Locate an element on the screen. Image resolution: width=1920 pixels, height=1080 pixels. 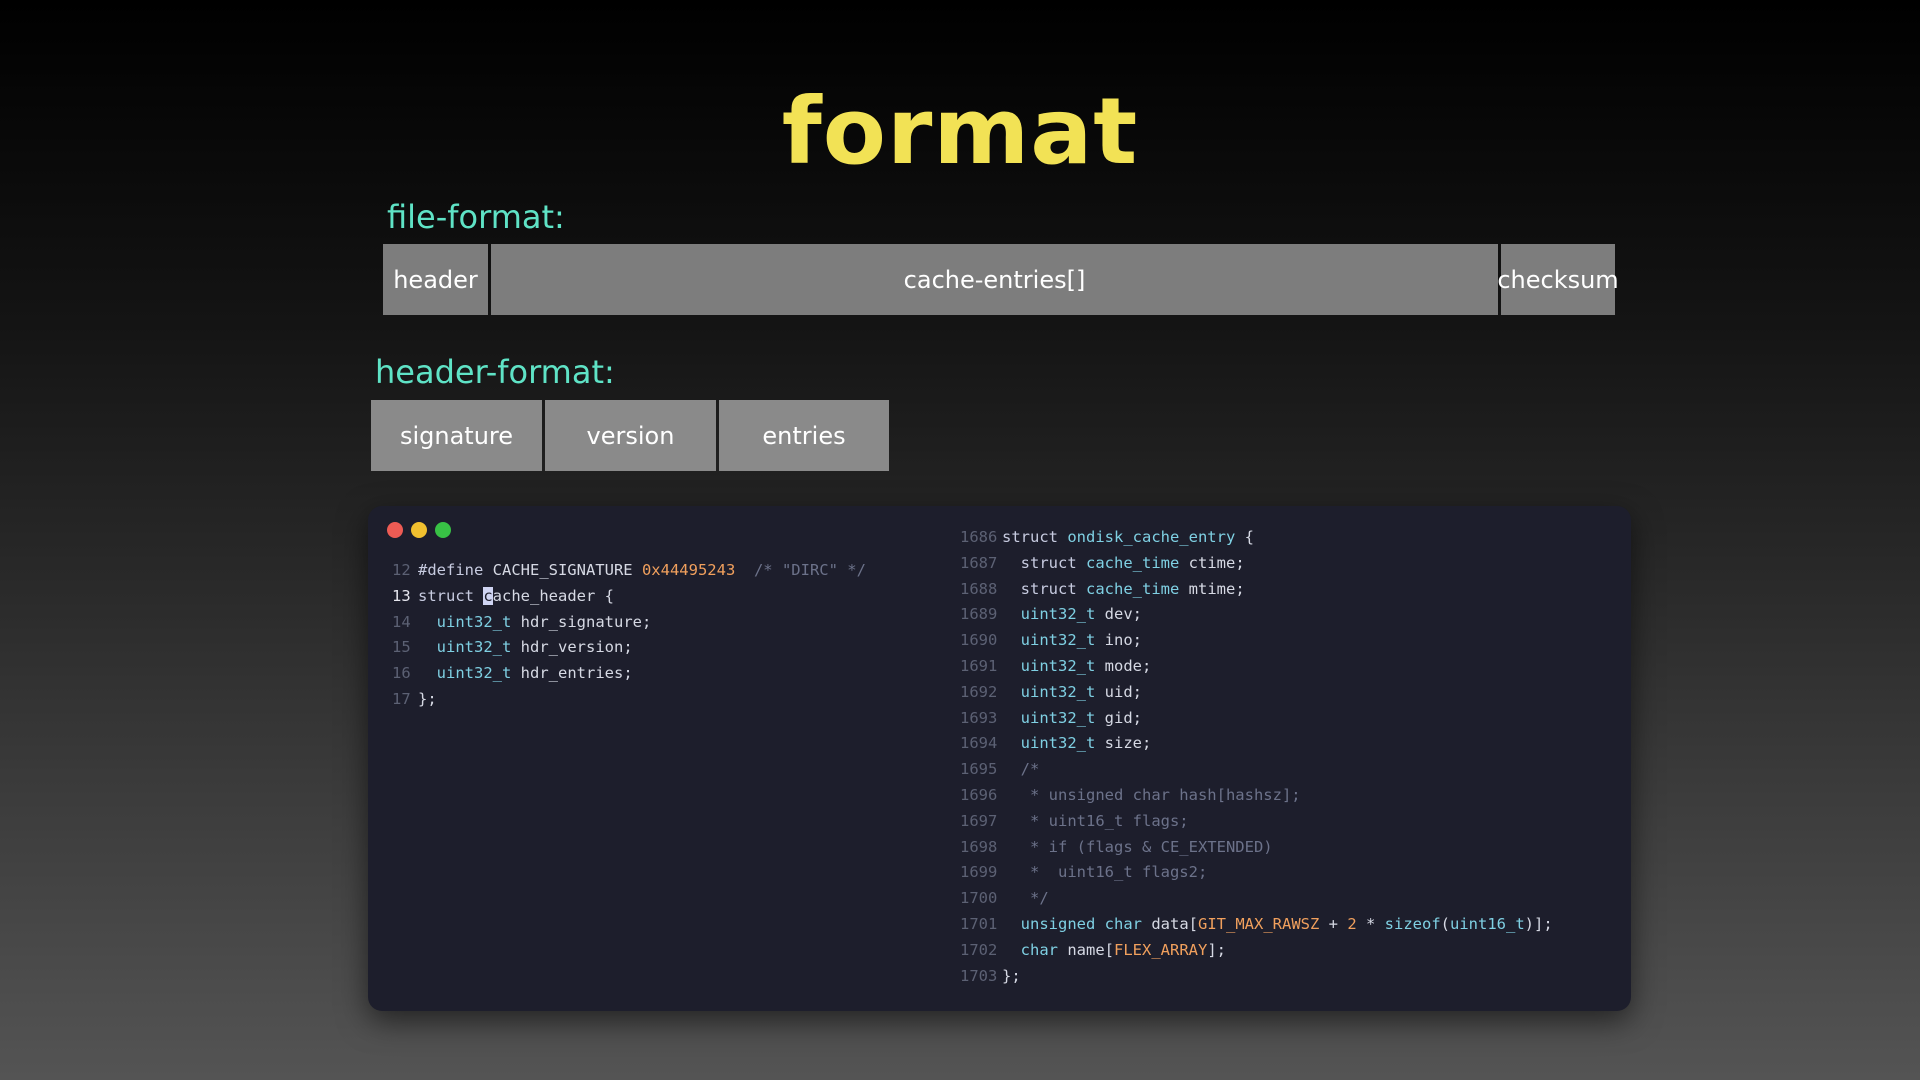
line-number: 1692 is located at coordinates (979, 691).